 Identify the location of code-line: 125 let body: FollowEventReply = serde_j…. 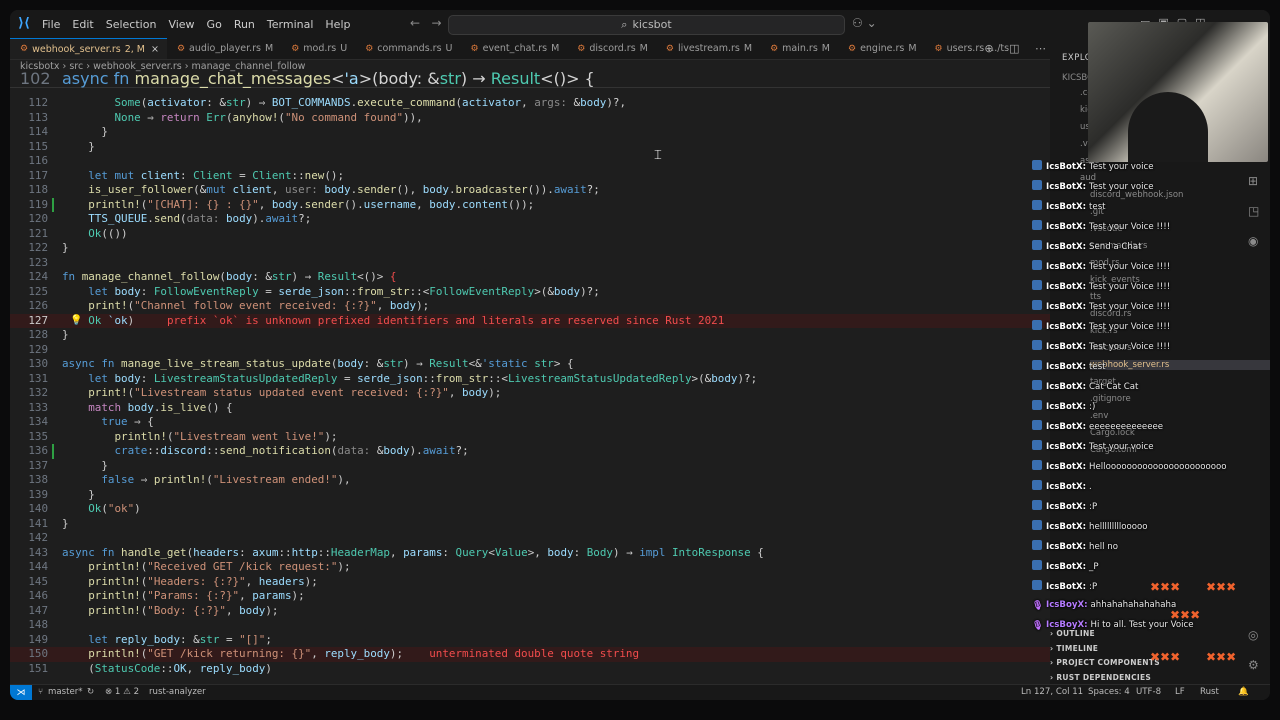
(530, 292).